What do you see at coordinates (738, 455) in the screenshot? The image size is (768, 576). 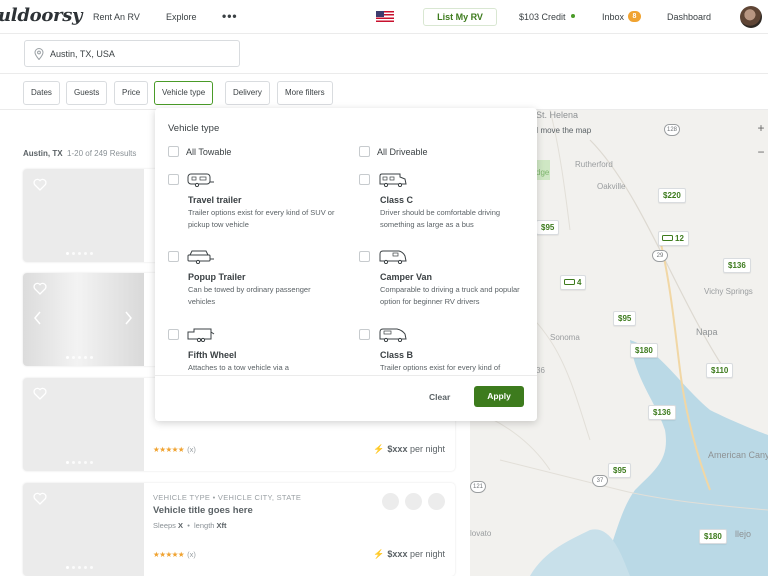 I see `map-label-american-canyon: American Canyon` at bounding box center [738, 455].